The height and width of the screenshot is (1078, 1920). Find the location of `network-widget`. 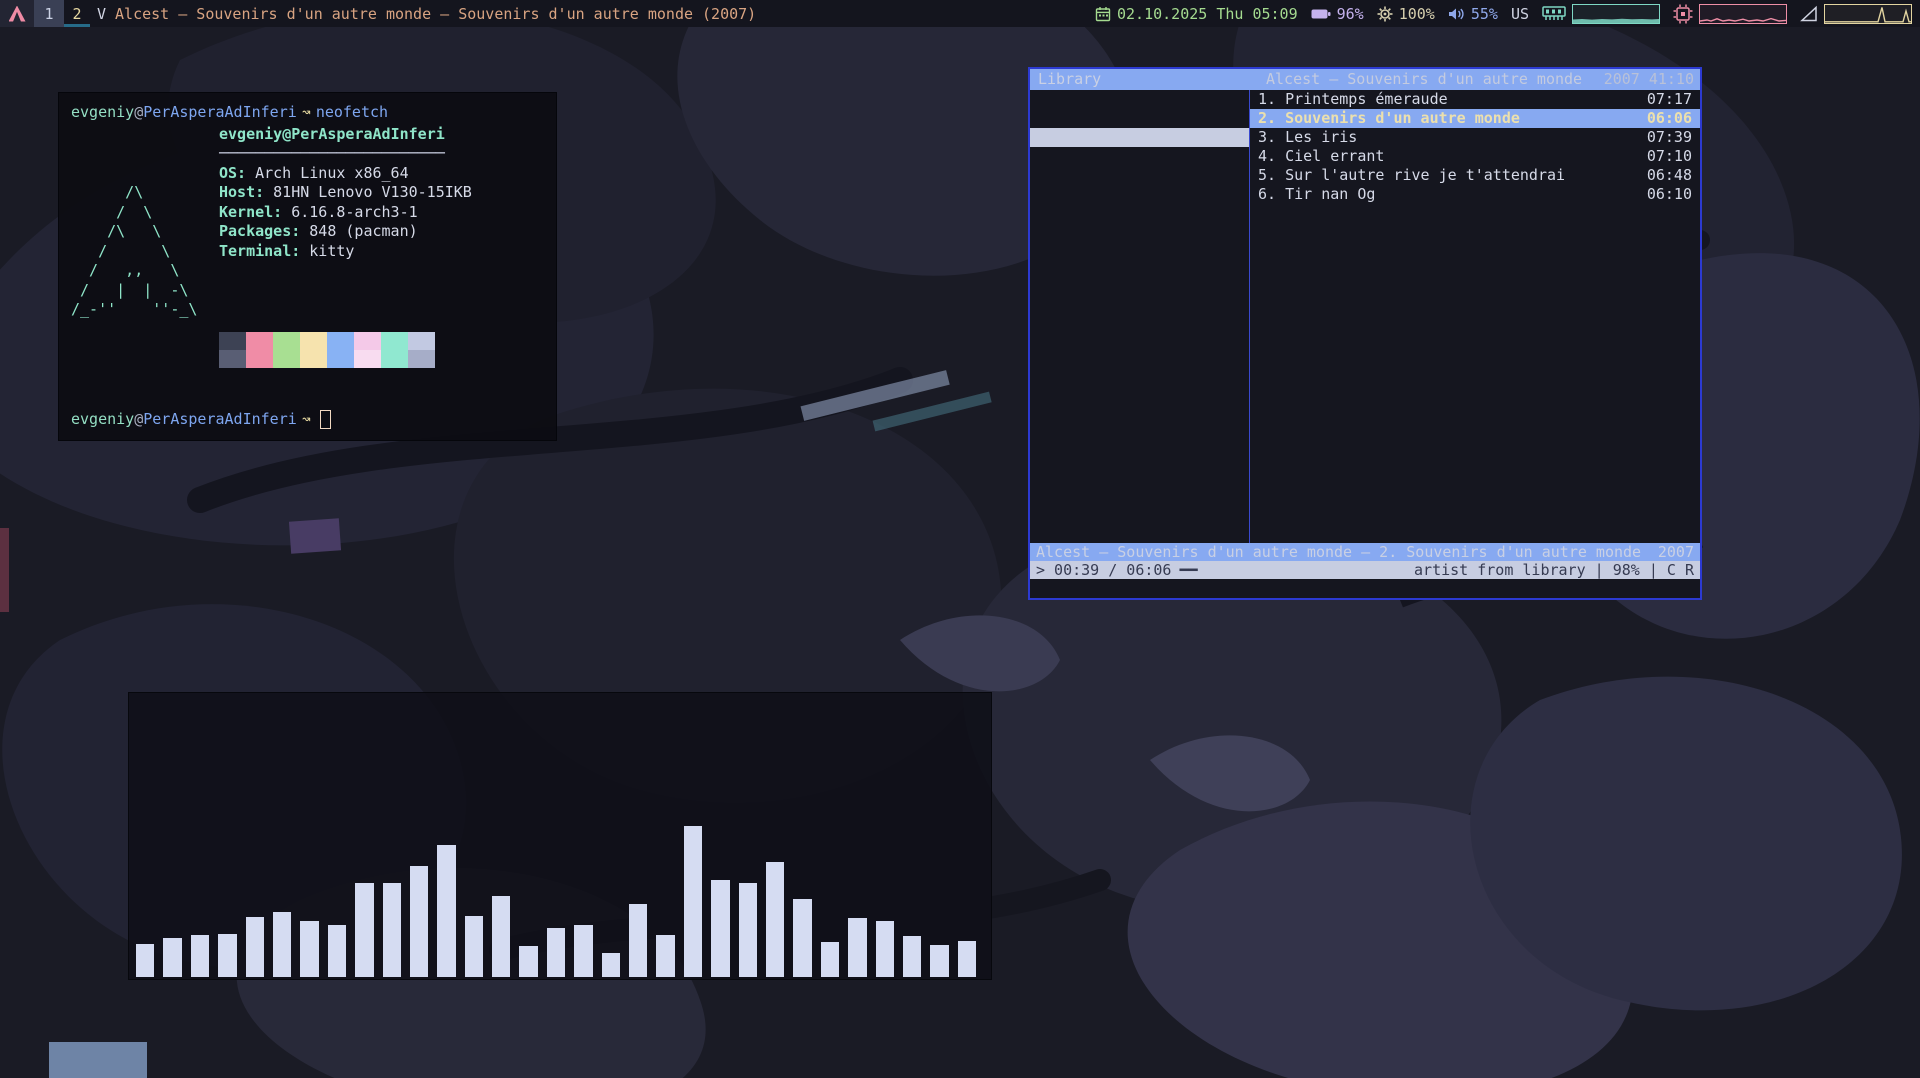

network-widget is located at coordinates (1856, 13).